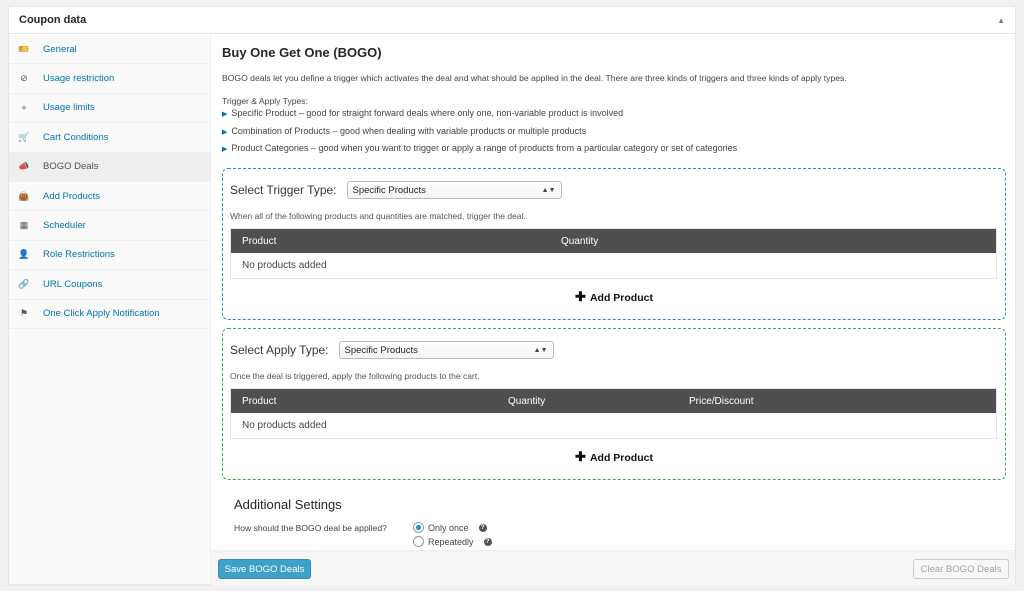  What do you see at coordinates (288, 504) in the screenshot?
I see `additional-settings-title: Additional Settings` at bounding box center [288, 504].